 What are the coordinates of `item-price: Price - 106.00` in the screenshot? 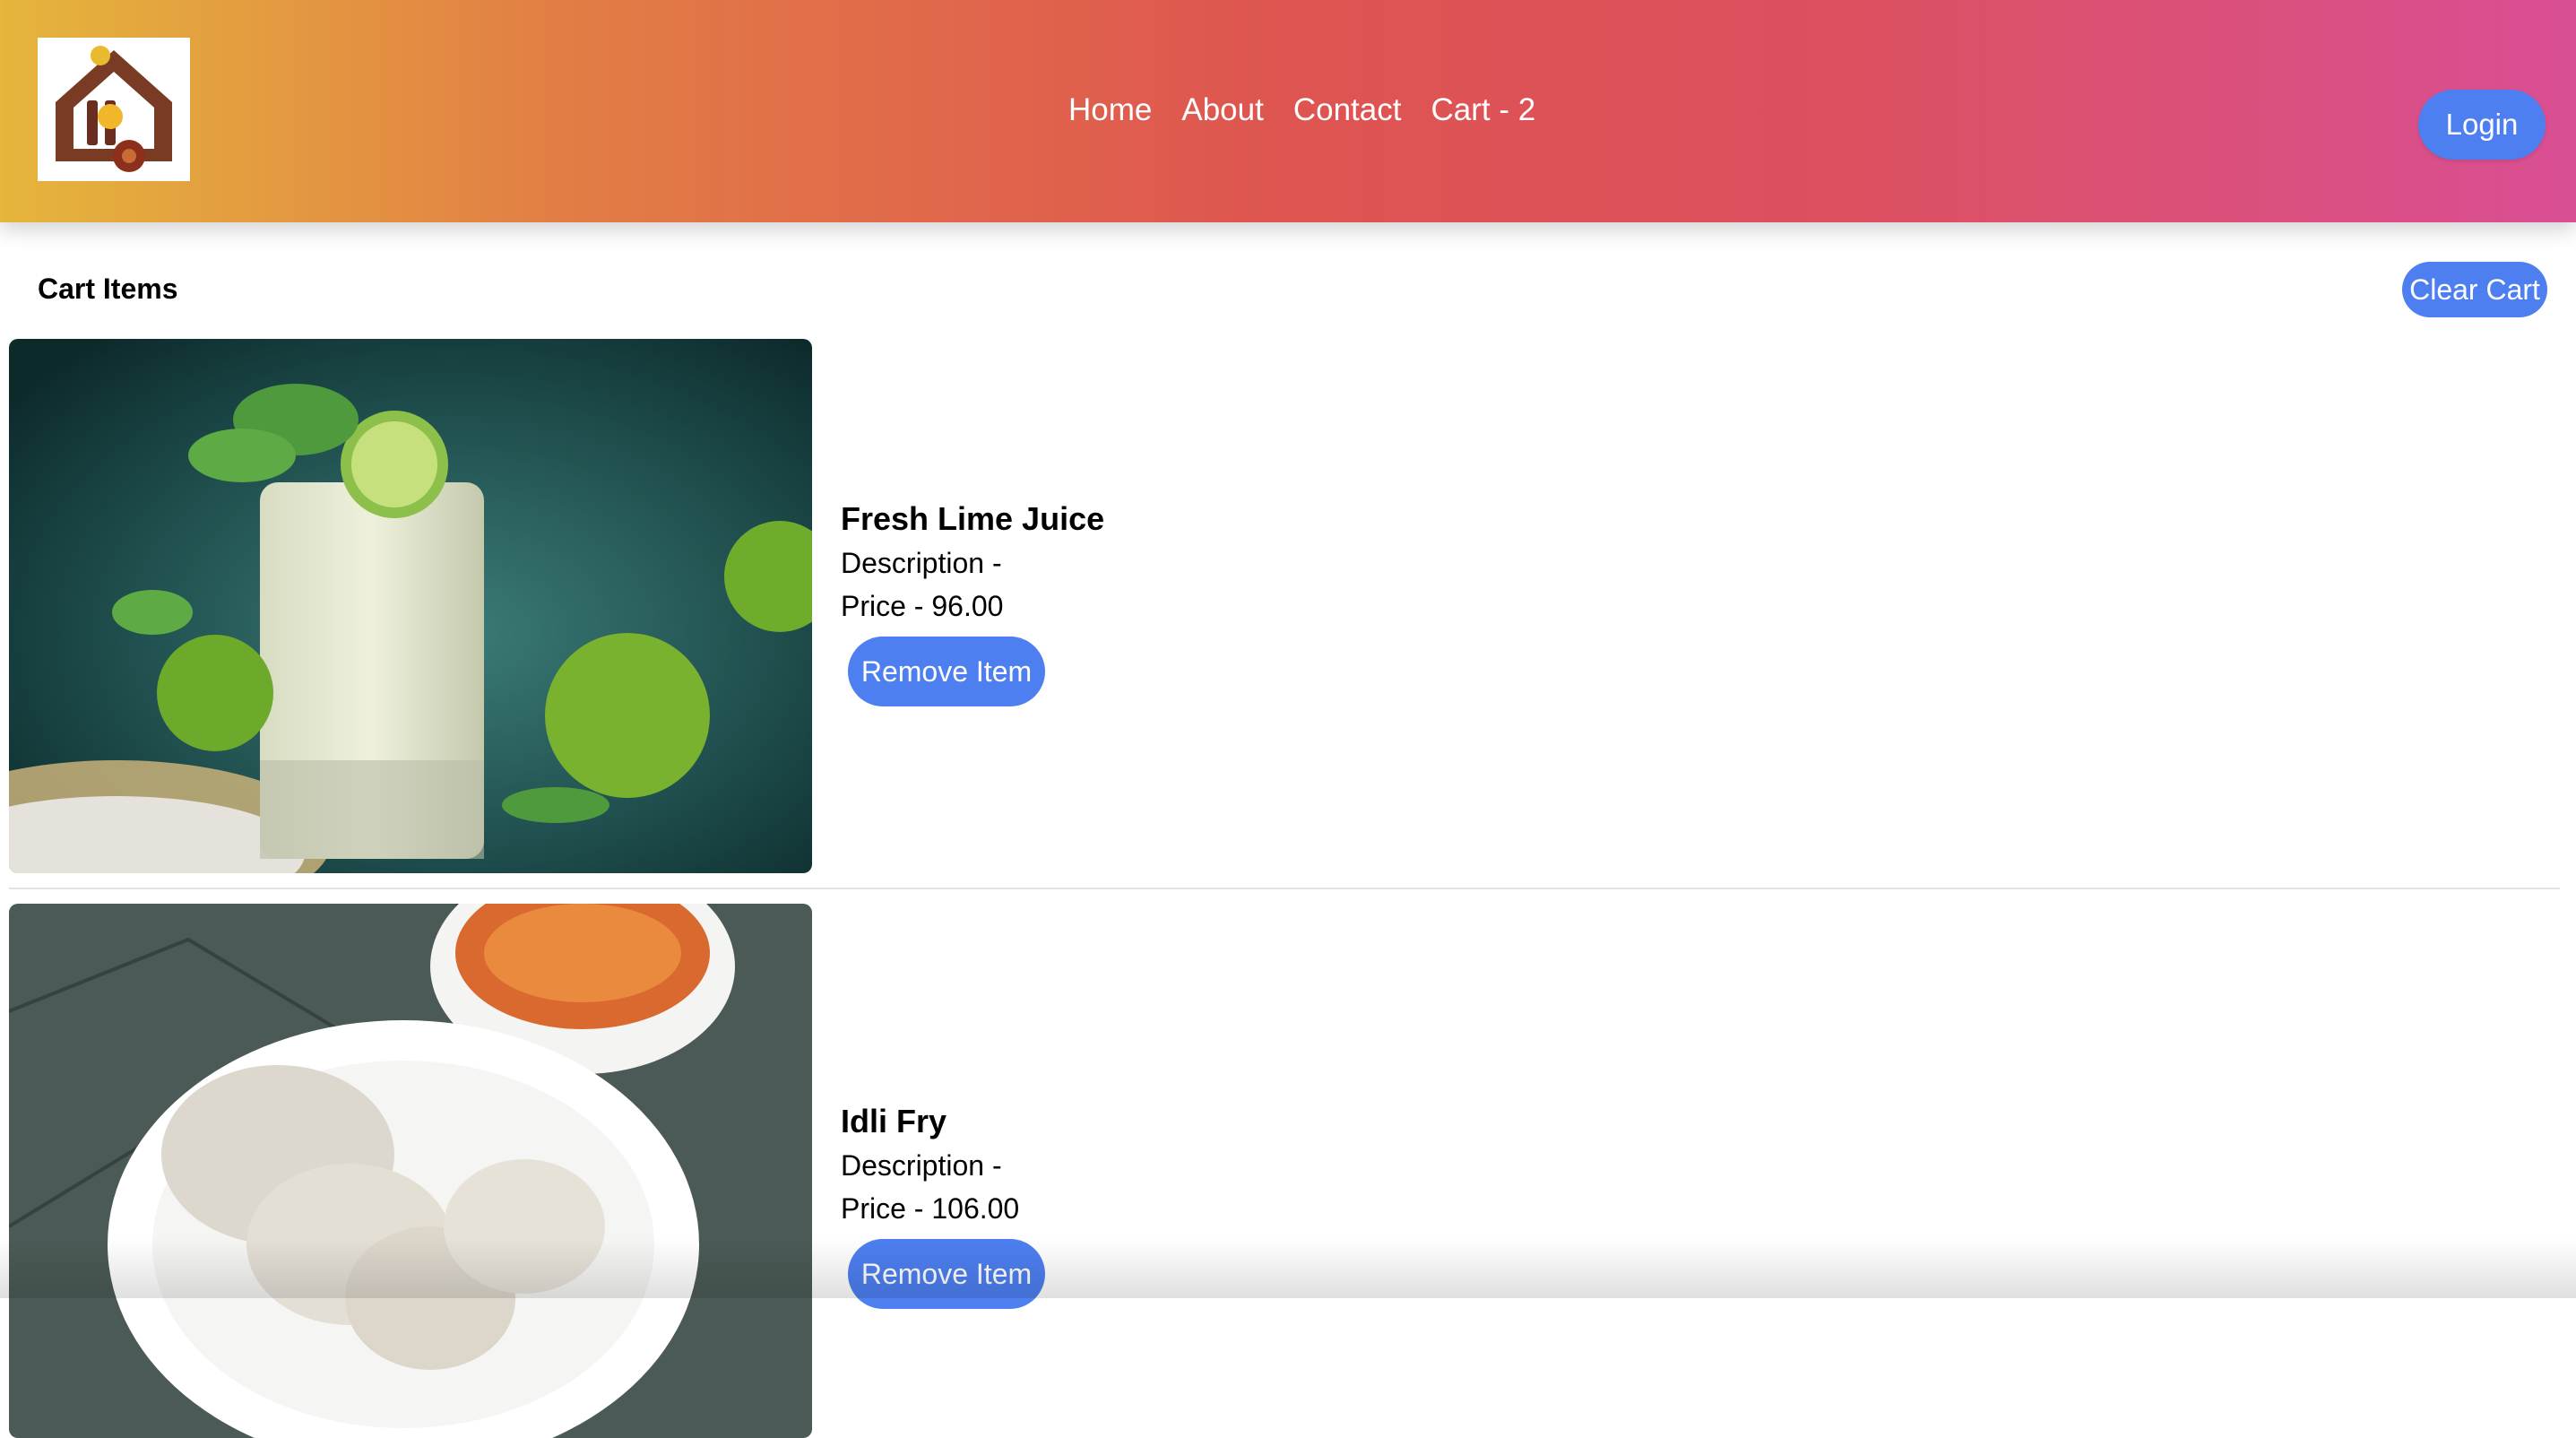 It's located at (930, 1208).